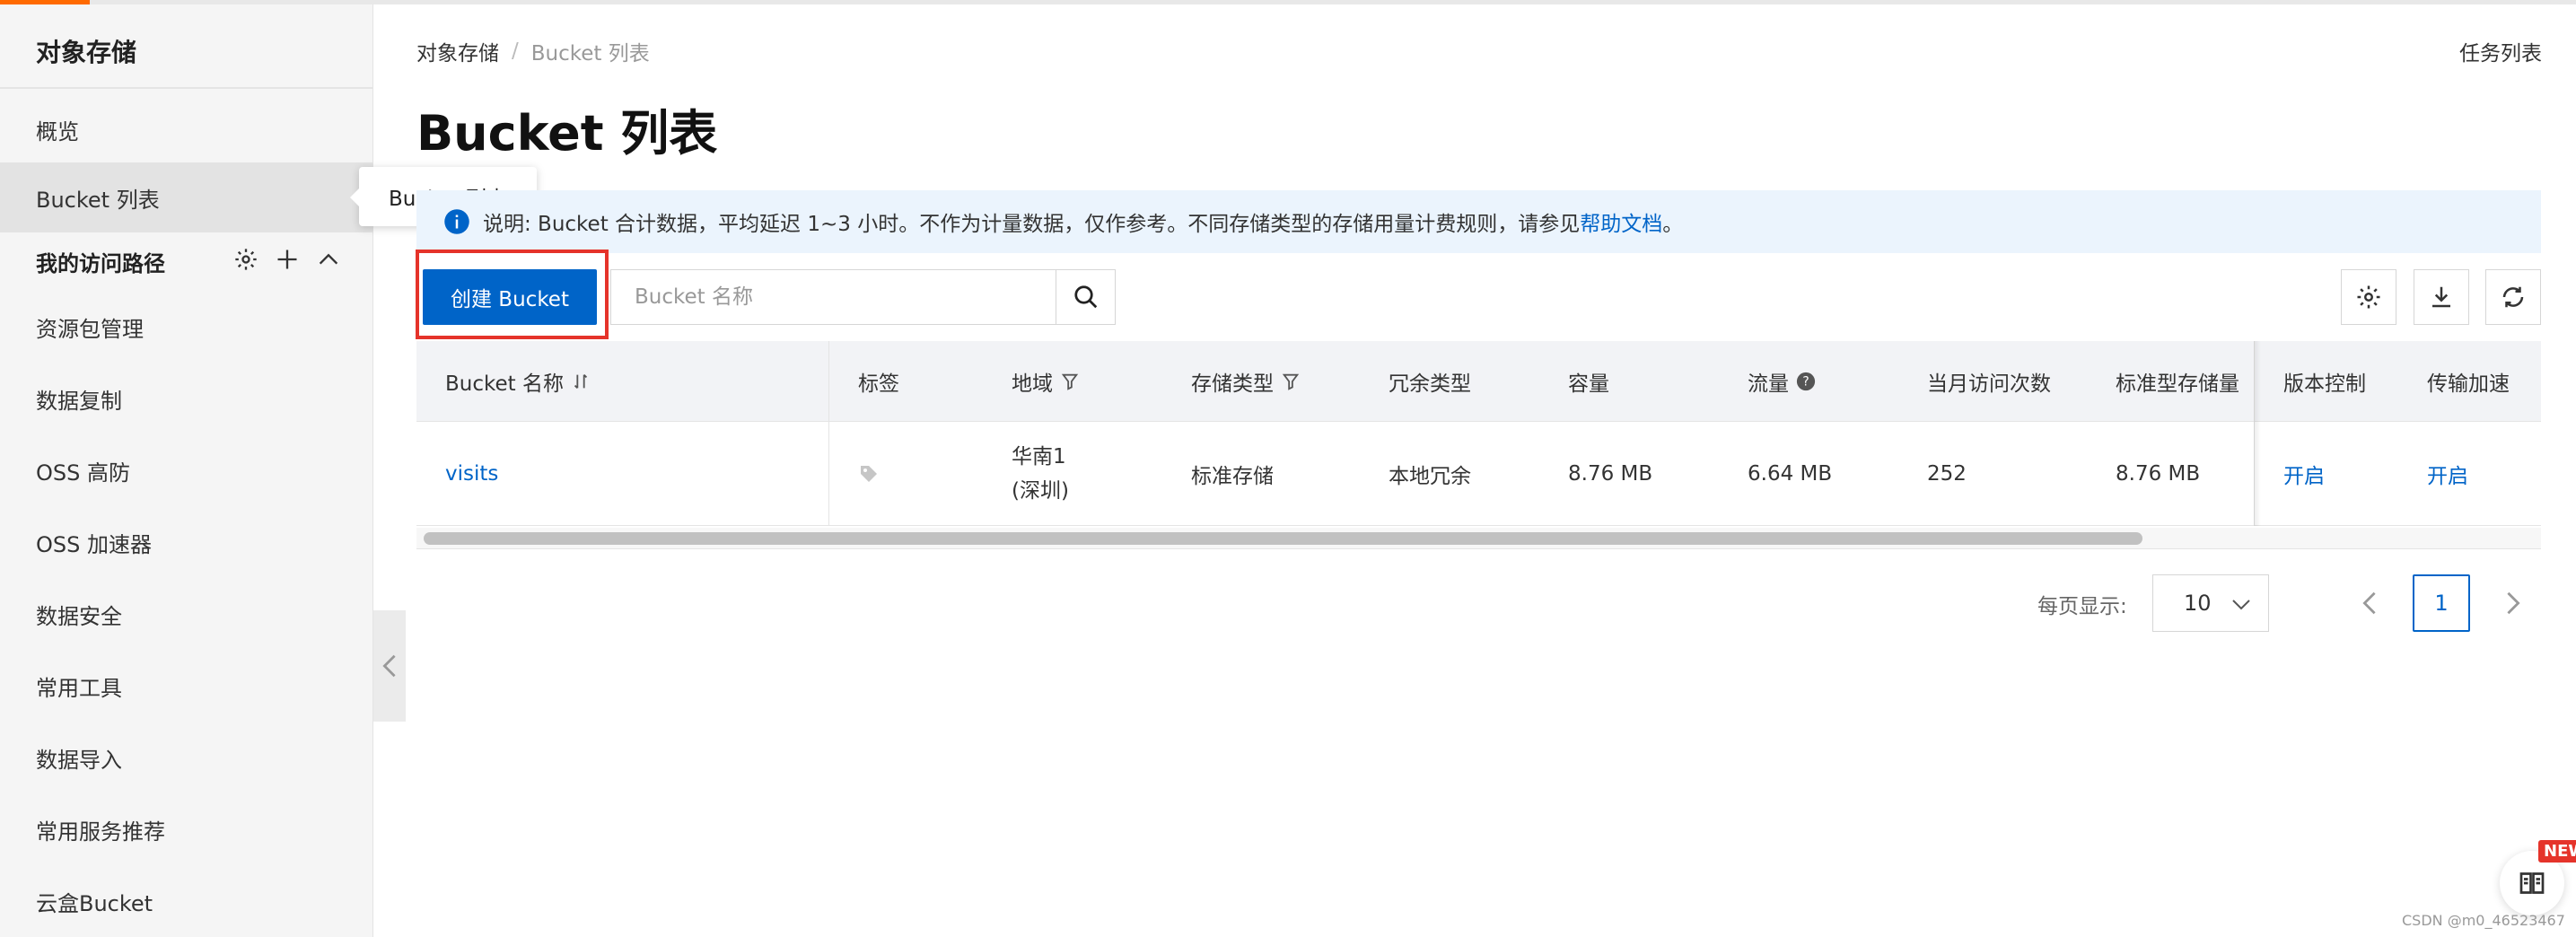 The width and height of the screenshot is (2576, 937). Describe the element at coordinates (328, 262) in the screenshot. I see `chevron-up-icon` at that location.